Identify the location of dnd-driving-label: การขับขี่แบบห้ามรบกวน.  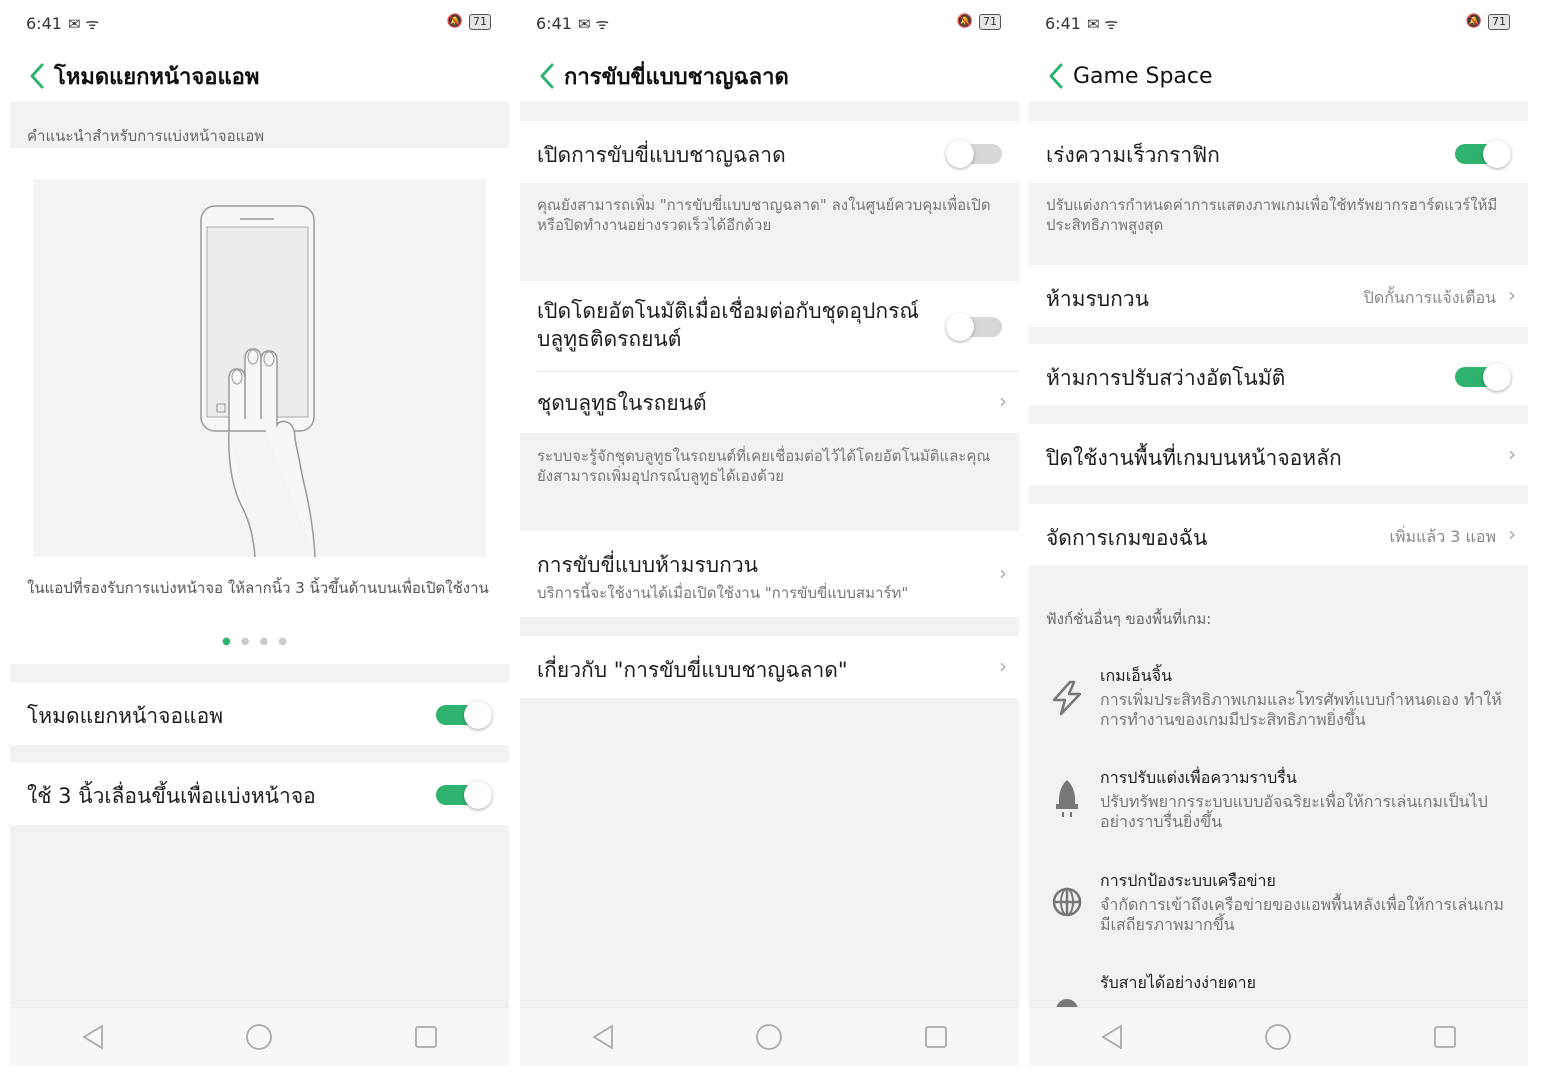
(647, 565).